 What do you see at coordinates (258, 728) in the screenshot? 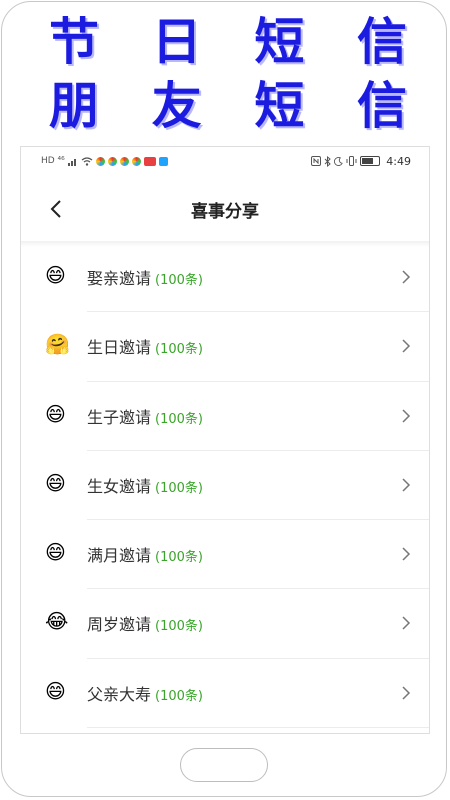
I see `divider` at bounding box center [258, 728].